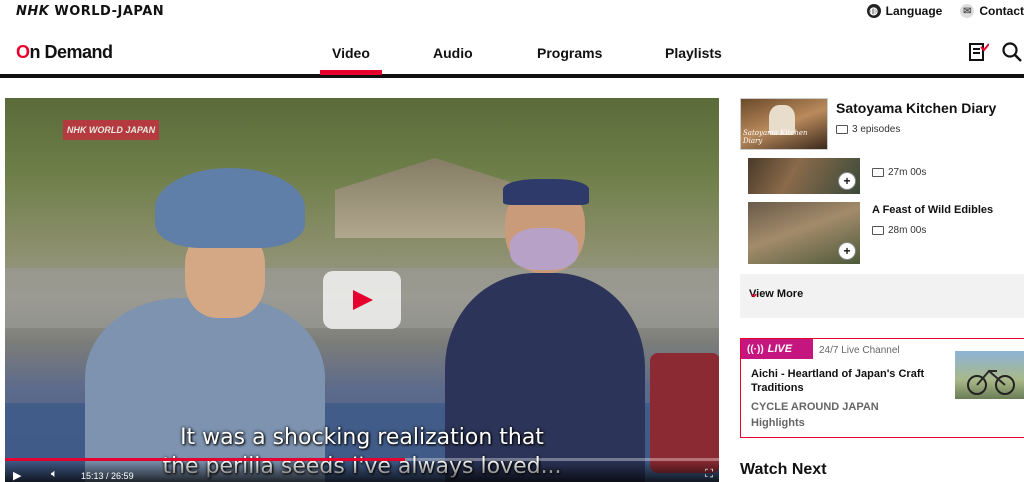  What do you see at coordinates (23, 52) in the screenshot?
I see `logo-o: O` at bounding box center [23, 52].